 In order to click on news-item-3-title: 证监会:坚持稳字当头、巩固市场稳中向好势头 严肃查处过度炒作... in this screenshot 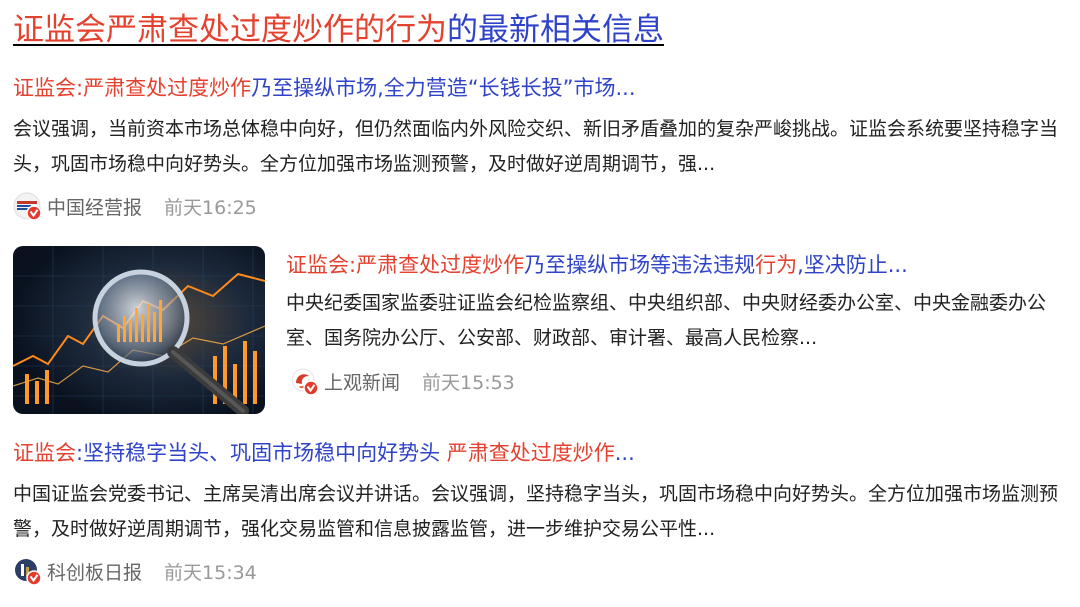, I will do `click(543, 453)`.